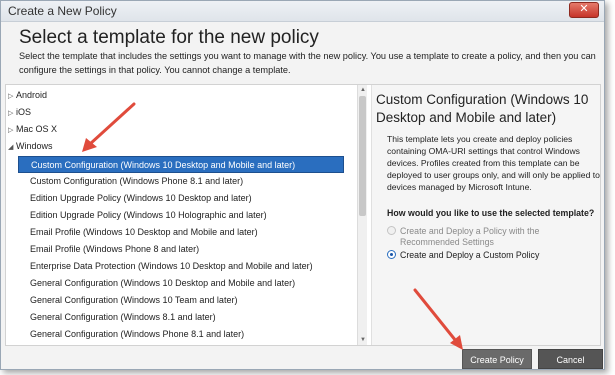 This screenshot has width=615, height=375. Describe the element at coordinates (363, 340) in the screenshot. I see `scroll-down-icon: ▼` at that location.